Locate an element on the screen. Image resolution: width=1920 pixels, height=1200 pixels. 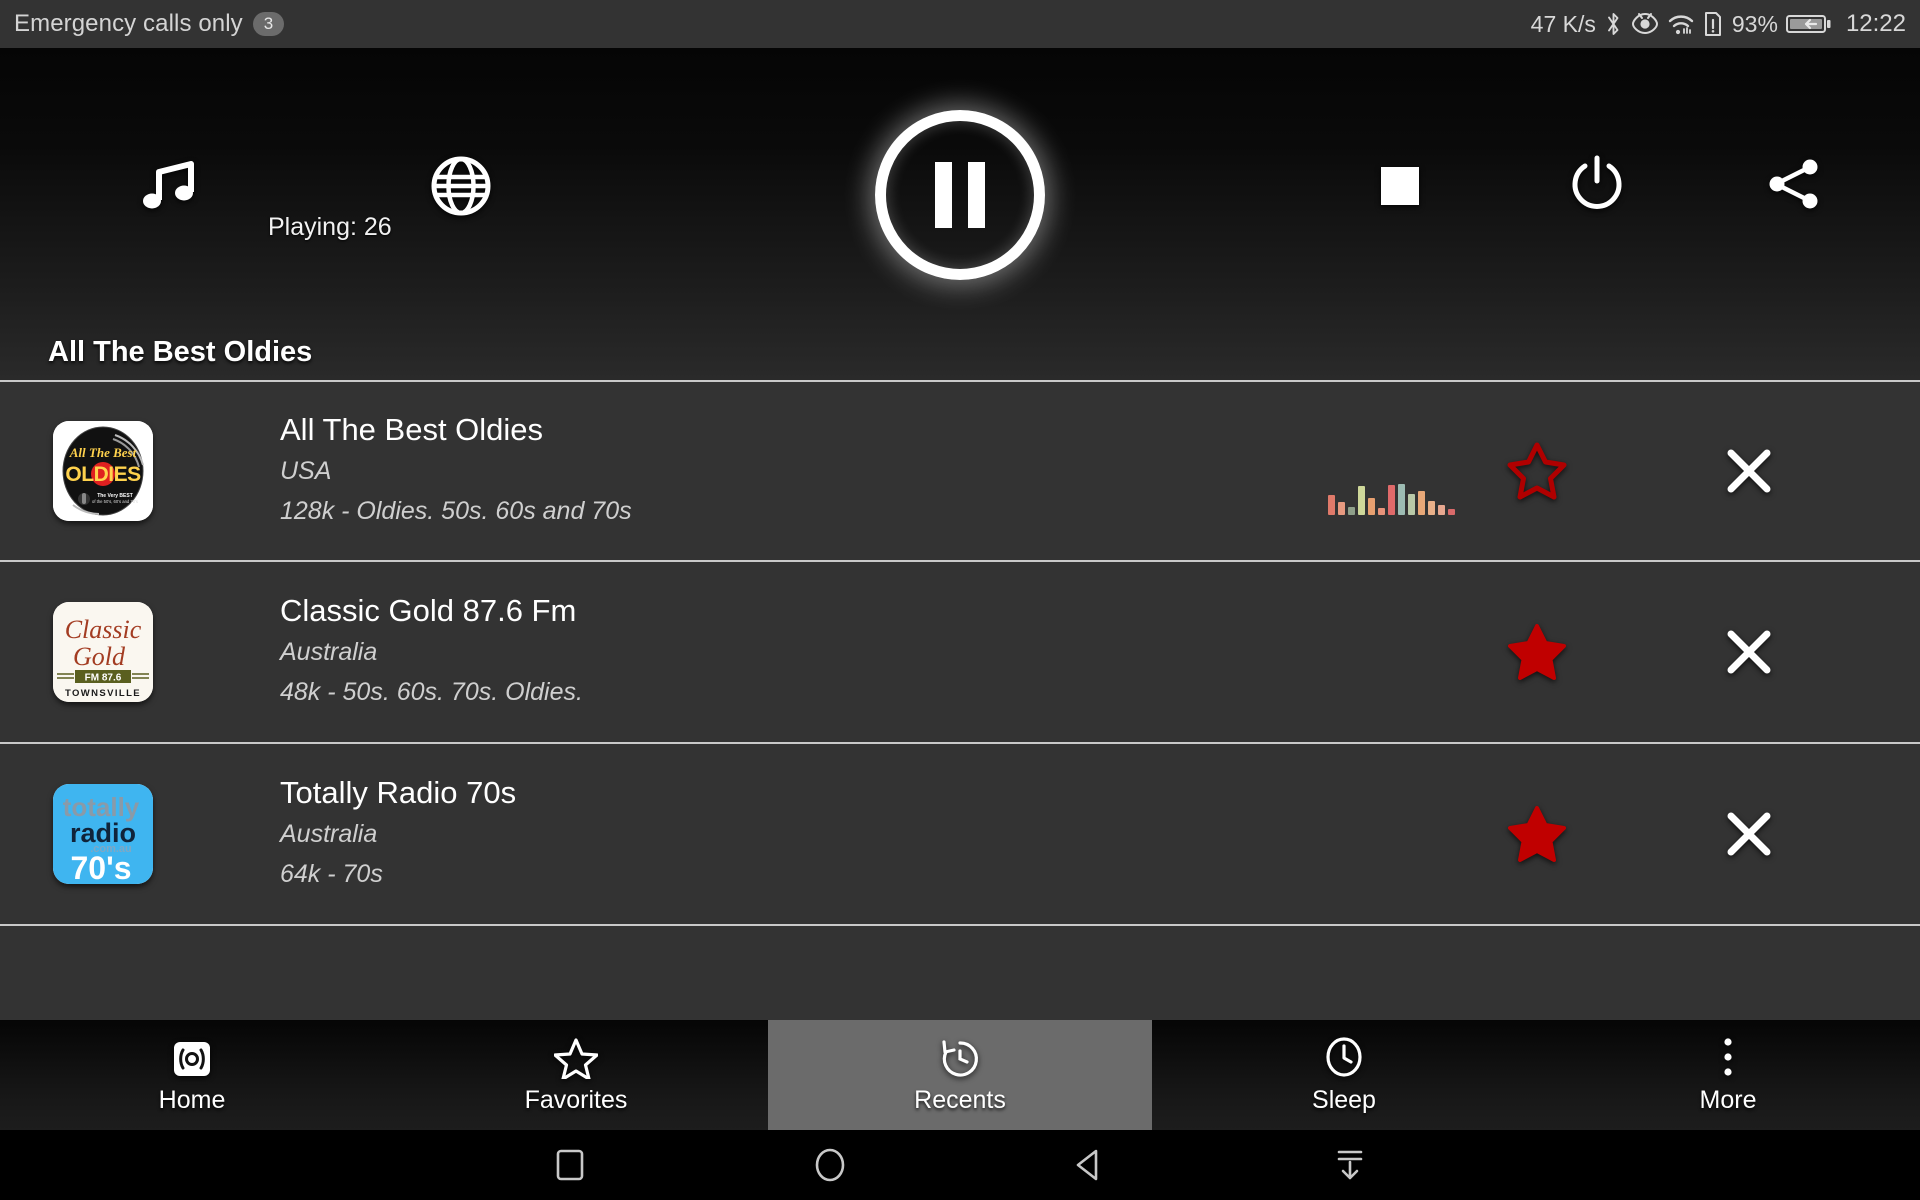
pause-icon is located at coordinates (960, 195).